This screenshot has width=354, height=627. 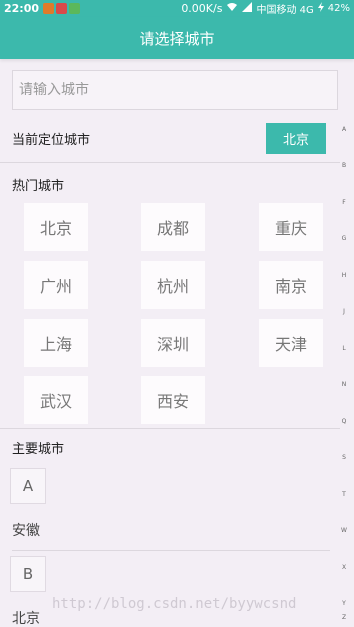 I want to click on hot-city-item: 重庆, so click(x=291, y=227).